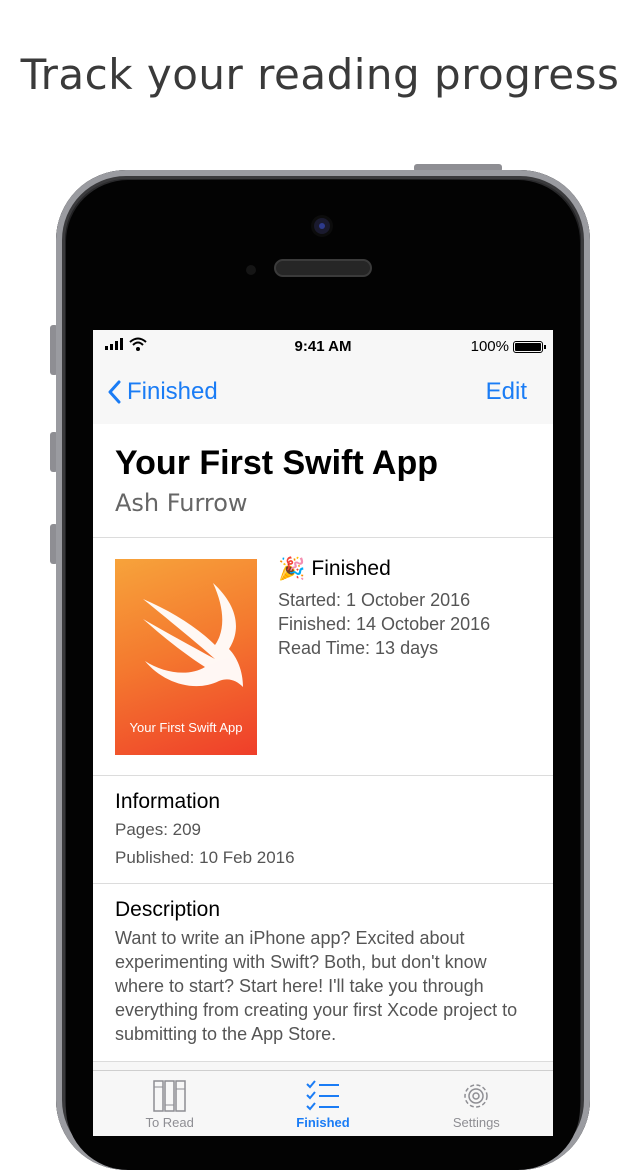 This screenshot has width=640, height=1170. I want to click on tab-settings: Settings, so click(476, 1103).